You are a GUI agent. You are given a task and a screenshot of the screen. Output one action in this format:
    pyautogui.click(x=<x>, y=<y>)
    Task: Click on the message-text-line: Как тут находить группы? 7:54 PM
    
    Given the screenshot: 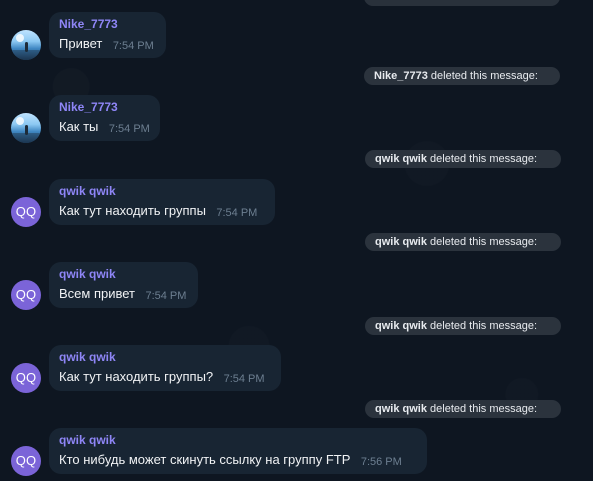 What is the action you would take?
    pyautogui.click(x=165, y=377)
    